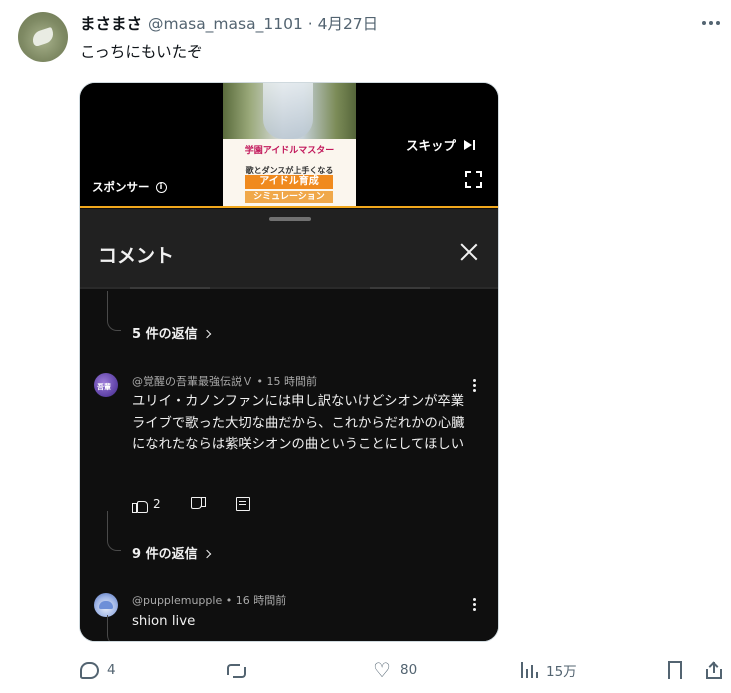 This screenshot has width=731, height=693. Describe the element at coordinates (291, 381) in the screenshot. I see `comment-time: 15 時間前` at that location.